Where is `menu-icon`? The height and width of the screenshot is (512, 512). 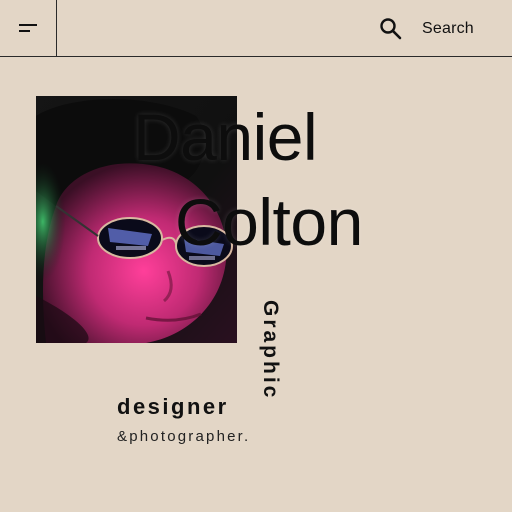
menu-icon is located at coordinates (28, 29).